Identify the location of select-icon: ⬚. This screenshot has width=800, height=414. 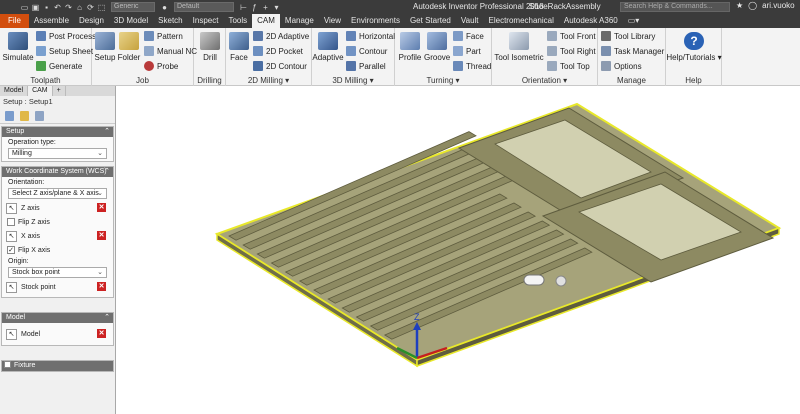
(101, 7).